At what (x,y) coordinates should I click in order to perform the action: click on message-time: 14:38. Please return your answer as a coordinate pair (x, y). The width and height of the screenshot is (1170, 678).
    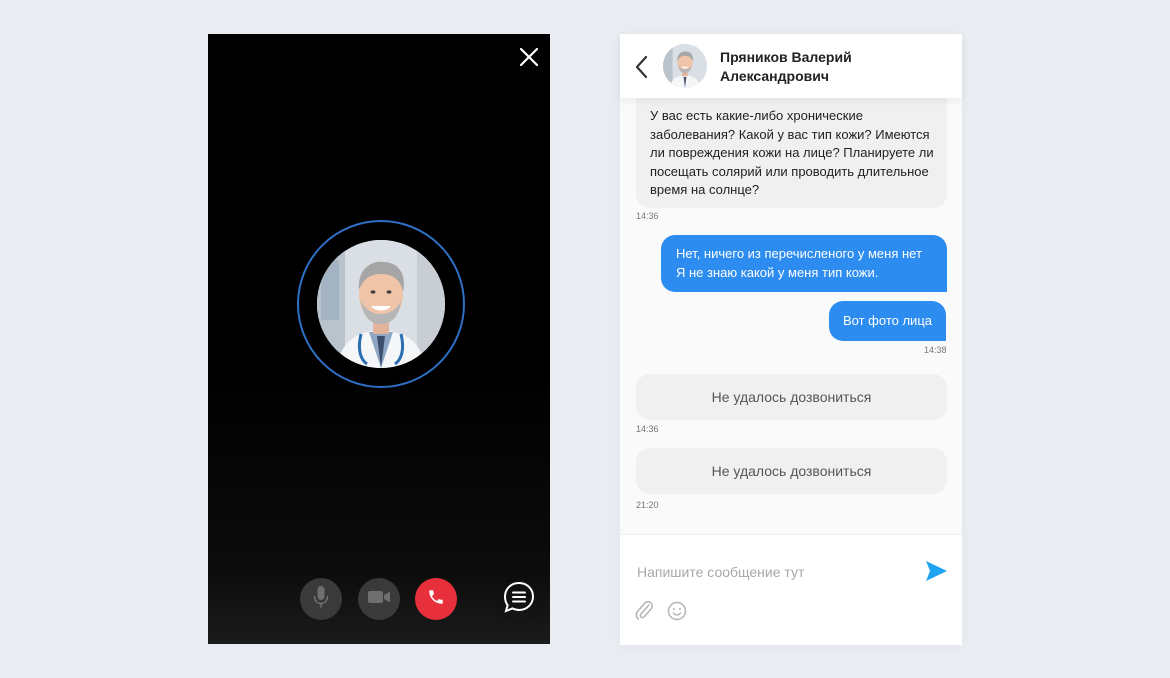
    Looking at the image, I should click on (935, 350).